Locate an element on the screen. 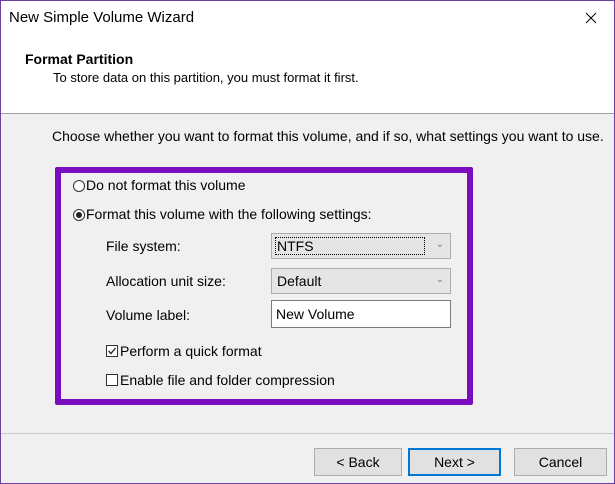  file-system-value: NTFS is located at coordinates (295, 246).